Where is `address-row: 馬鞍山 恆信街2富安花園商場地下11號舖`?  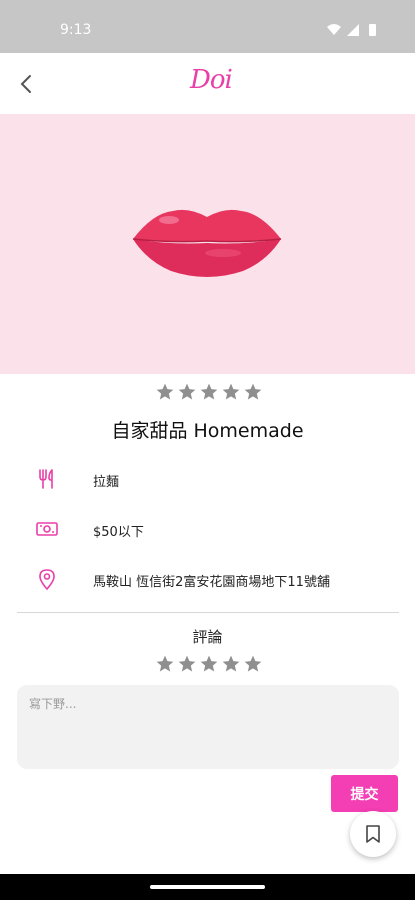 address-row: 馬鞍山 恆信街2富安花園商場地下11號舖 is located at coordinates (207, 578).